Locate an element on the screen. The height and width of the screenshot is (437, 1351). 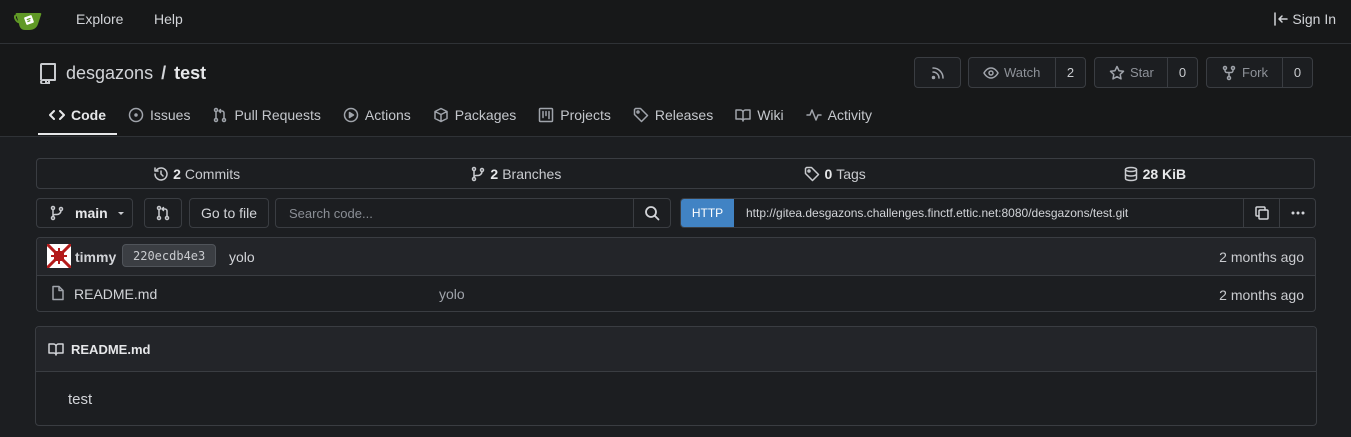
commits-stat: 2 Commits is located at coordinates (196, 173).